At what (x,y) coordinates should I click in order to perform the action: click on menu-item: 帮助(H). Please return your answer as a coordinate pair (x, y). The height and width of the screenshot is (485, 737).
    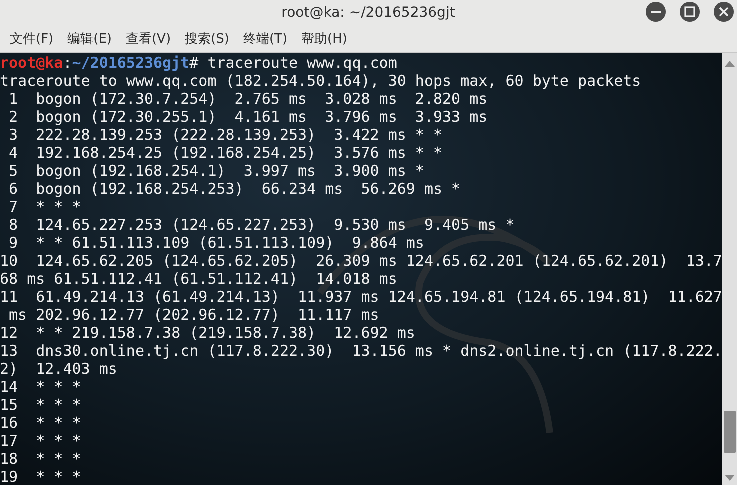
    Looking at the image, I should click on (326, 39).